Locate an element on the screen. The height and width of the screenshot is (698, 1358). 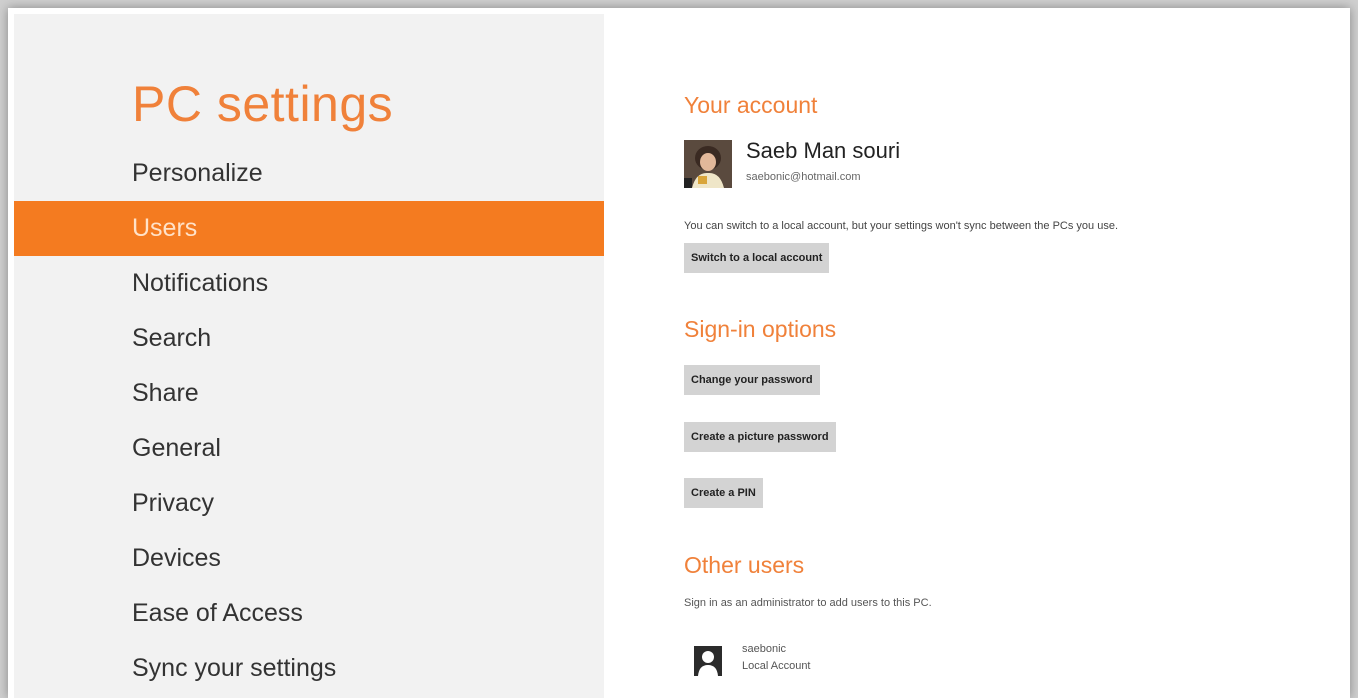
sidebar-item-ease-of-access: Ease of Access is located at coordinates (309, 613).